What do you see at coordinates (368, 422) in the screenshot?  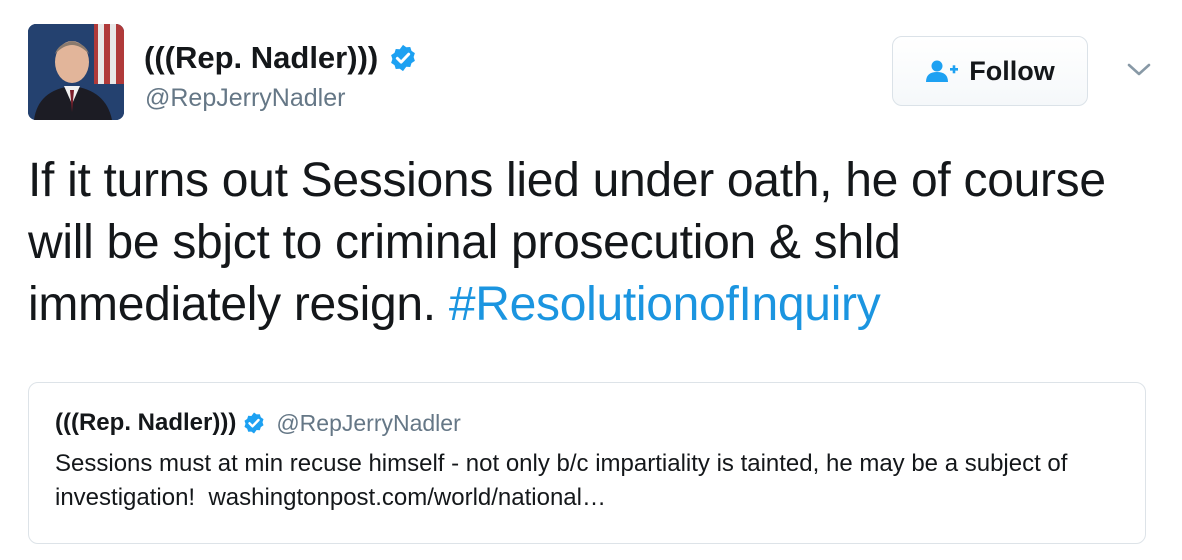 I see `quoted-author-handle: @RepJerryNadler` at bounding box center [368, 422].